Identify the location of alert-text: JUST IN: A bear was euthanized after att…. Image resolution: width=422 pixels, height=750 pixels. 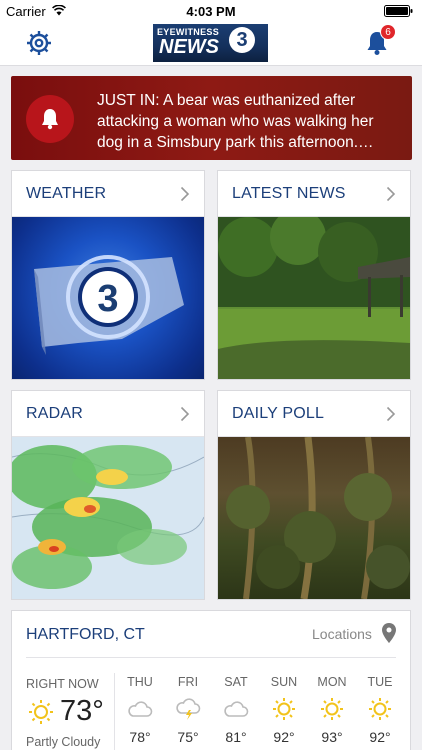
(235, 121).